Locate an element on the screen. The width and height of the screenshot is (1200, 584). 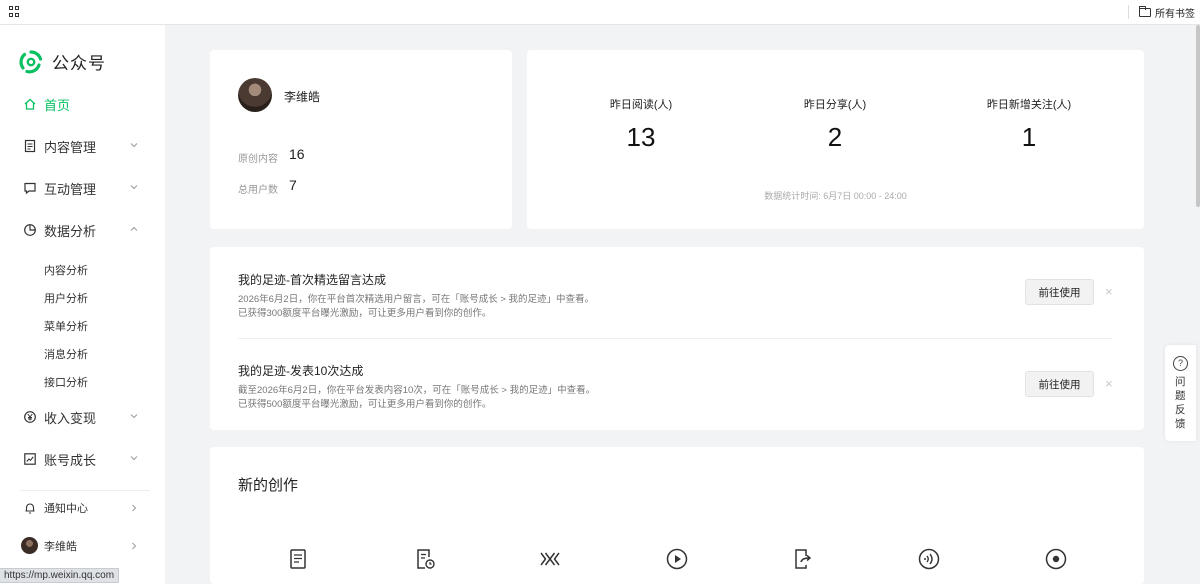
nav-data-analysis-label: 数据分析 is located at coordinates (70, 231).